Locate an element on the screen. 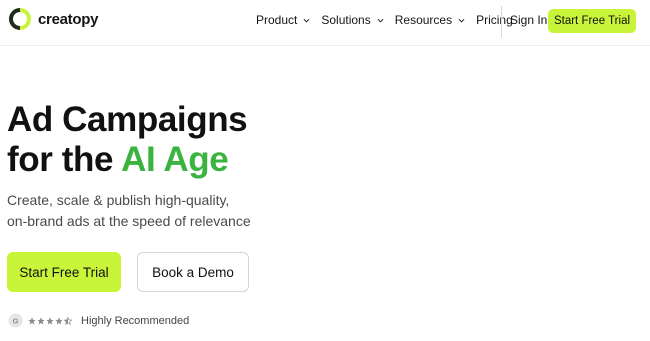  nav-solutions: Solutions is located at coordinates (352, 20).